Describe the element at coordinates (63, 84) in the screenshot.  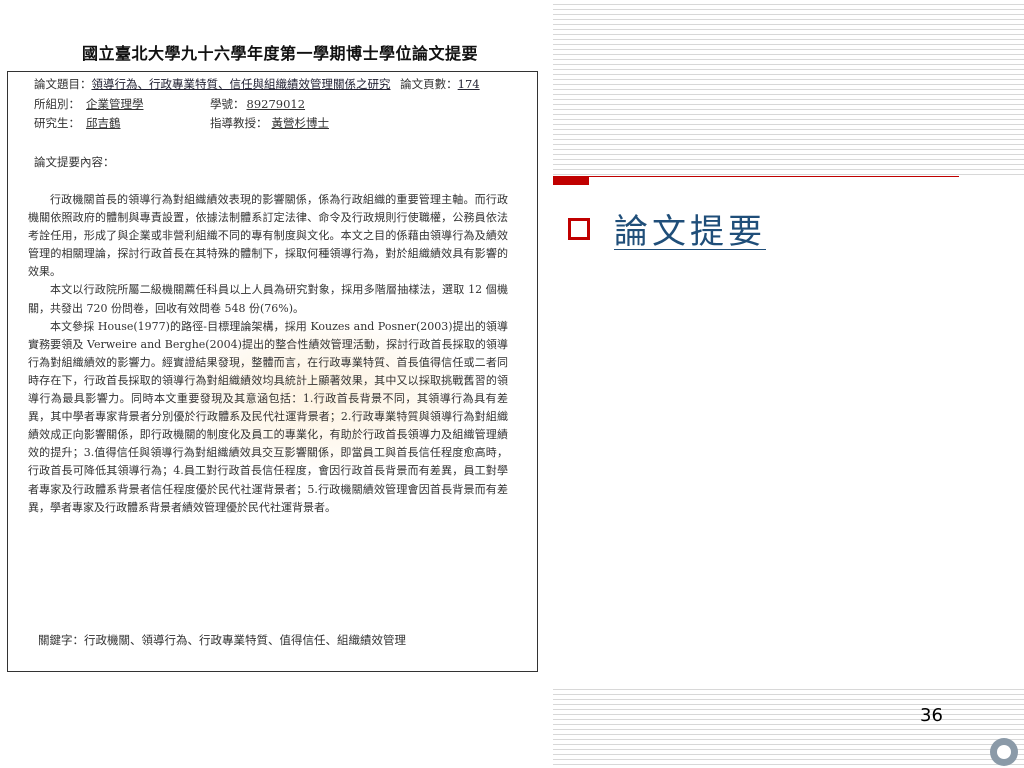
I see `thesis-title-label: 論文題目：` at that location.